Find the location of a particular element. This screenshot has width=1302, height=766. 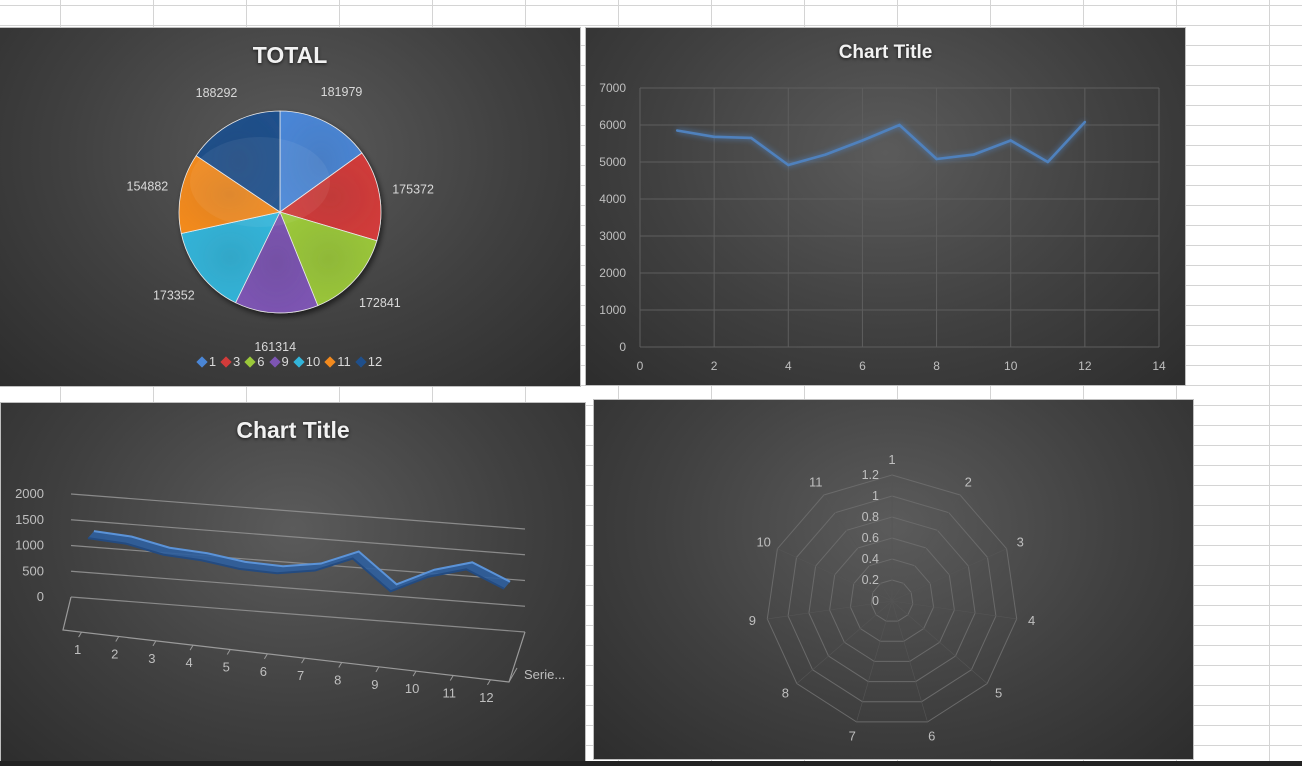

y-tick-label: 5000 is located at coordinates (612, 162).